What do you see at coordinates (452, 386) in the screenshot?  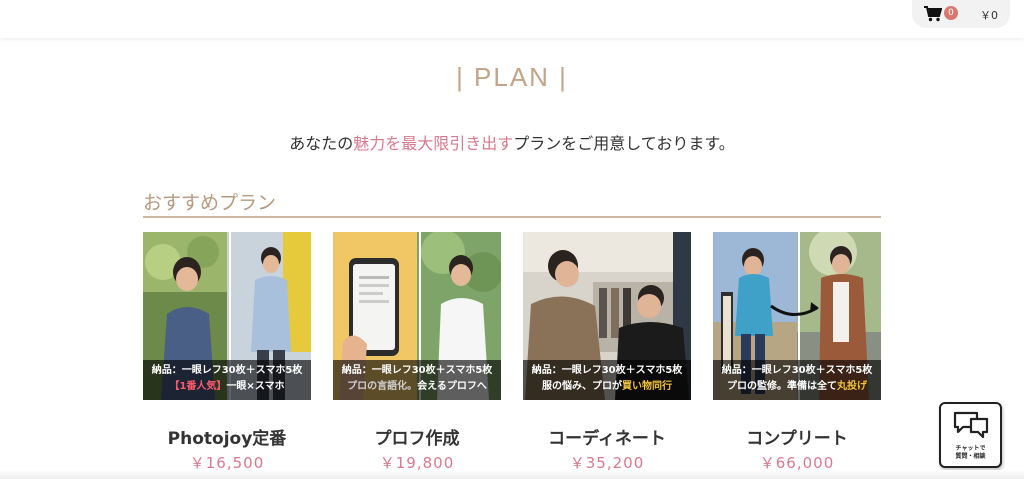 I see `caption-rest: 会えるプロフへ` at bounding box center [452, 386].